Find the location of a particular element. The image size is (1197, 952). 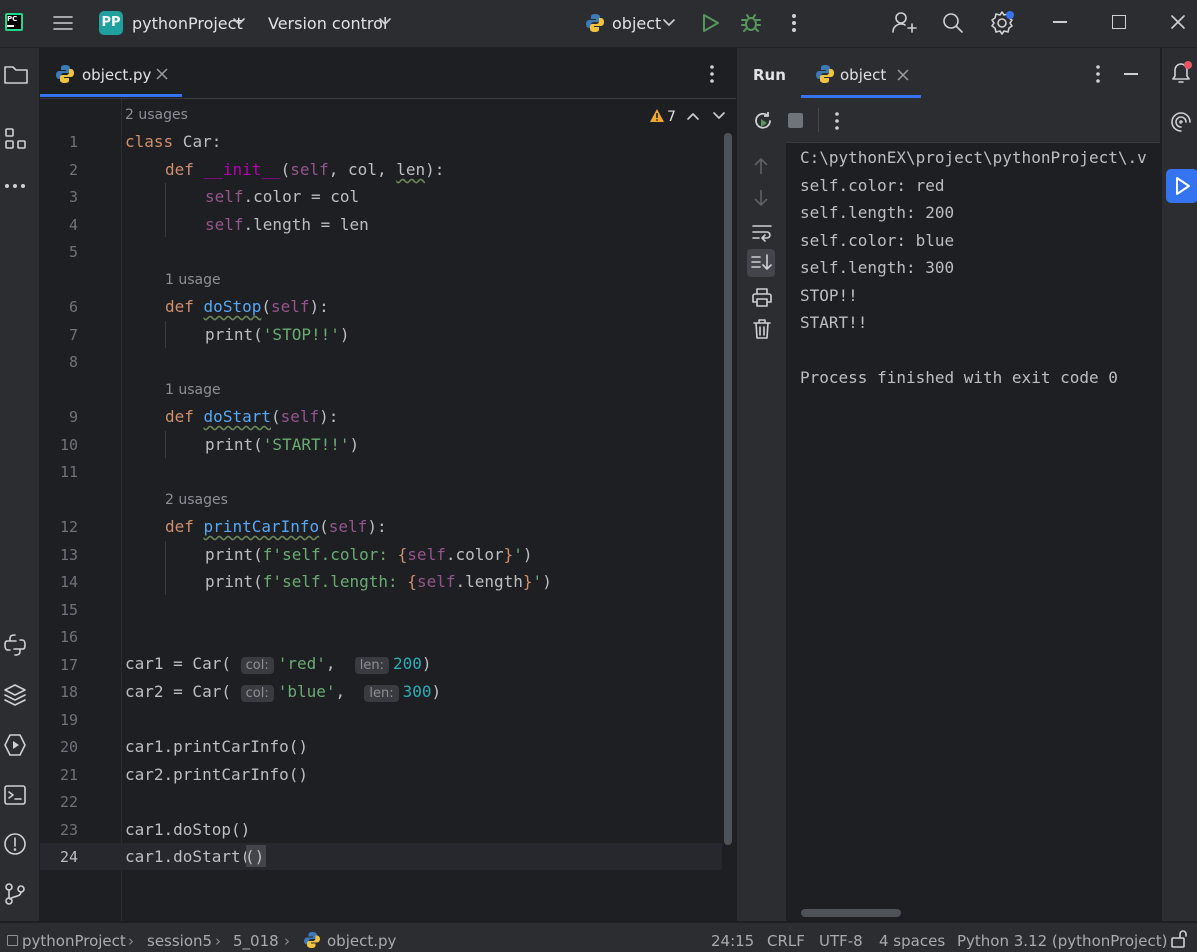

stop-icon is located at coordinates (795, 120).